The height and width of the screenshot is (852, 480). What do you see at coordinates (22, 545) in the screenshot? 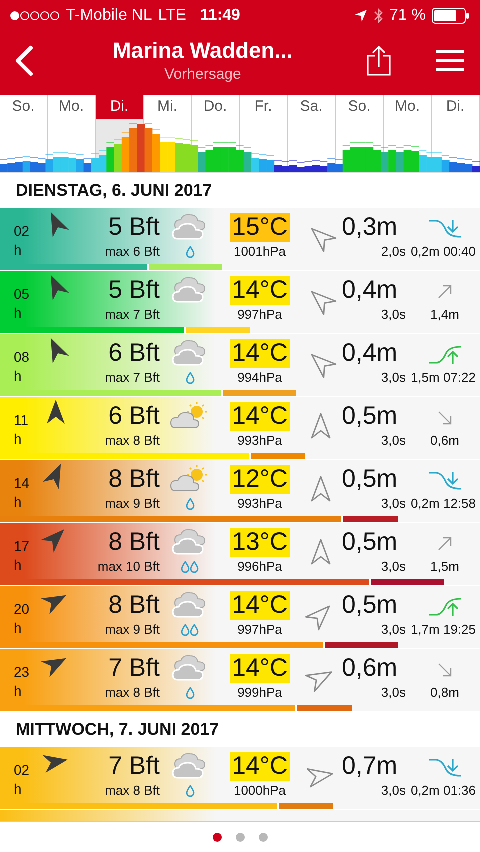
I see `hour-label: 17` at bounding box center [22, 545].